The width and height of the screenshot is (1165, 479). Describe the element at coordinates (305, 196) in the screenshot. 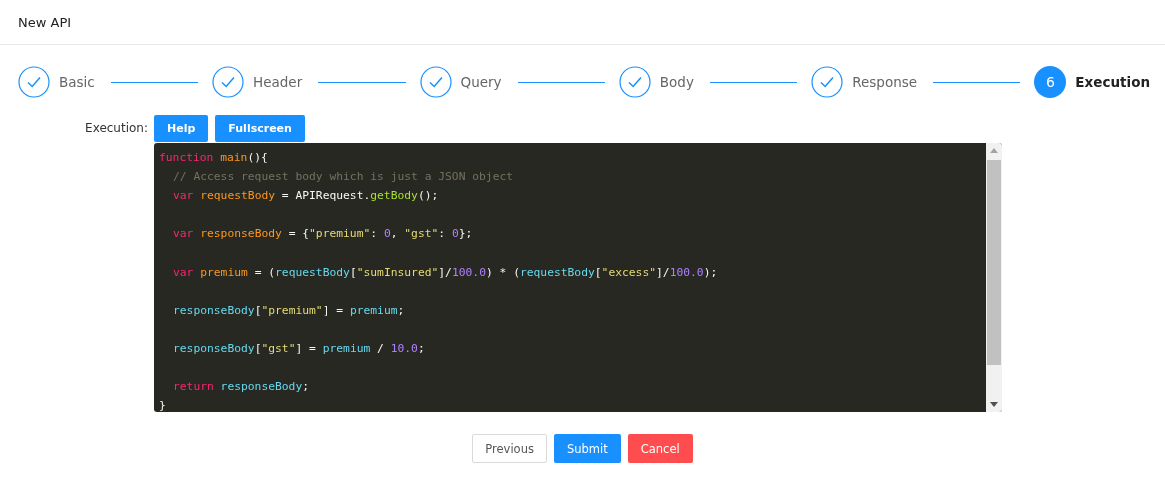

I see `code-line: var requestBody = APIRequest.getBody();` at that location.